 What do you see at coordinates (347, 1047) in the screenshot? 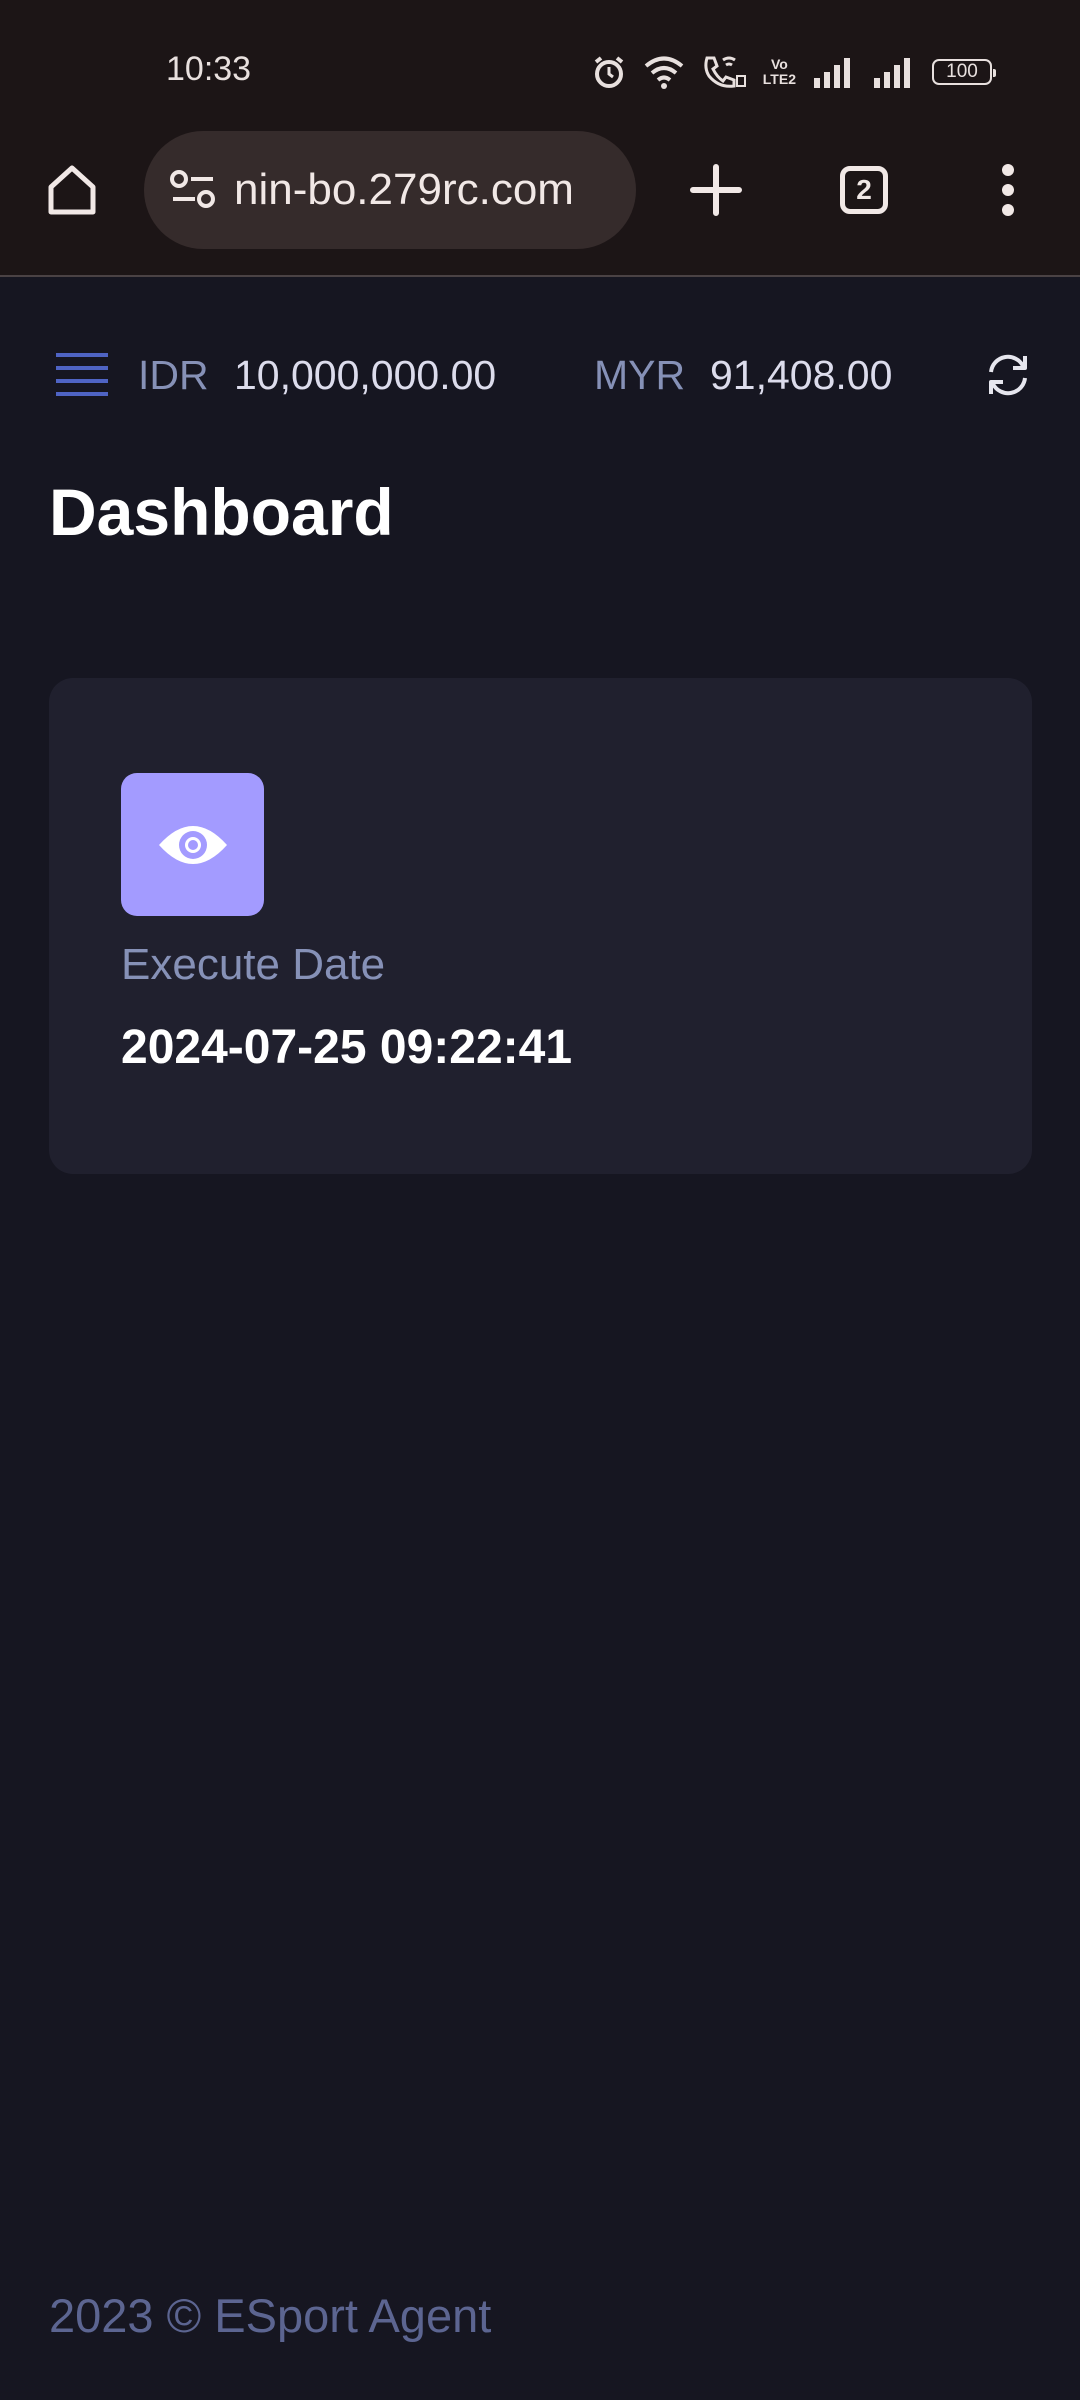
I see `execute-date-value: 2024-07-25 09:22:41` at bounding box center [347, 1047].